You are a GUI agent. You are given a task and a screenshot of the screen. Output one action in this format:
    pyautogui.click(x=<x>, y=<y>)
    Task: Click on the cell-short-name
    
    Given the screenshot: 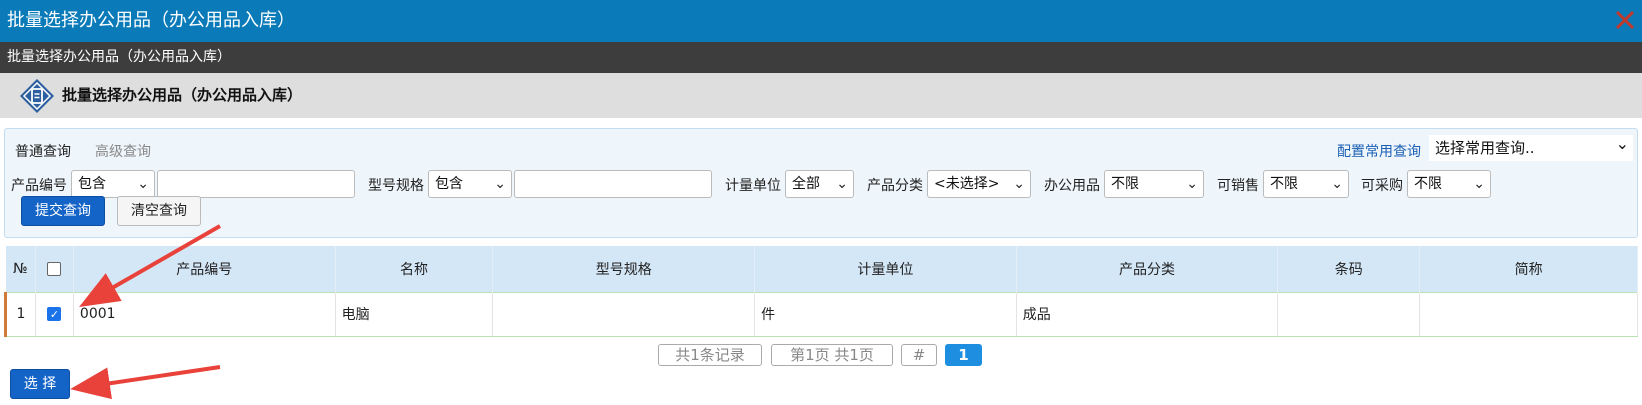 What is the action you would take?
    pyautogui.click(x=1528, y=314)
    